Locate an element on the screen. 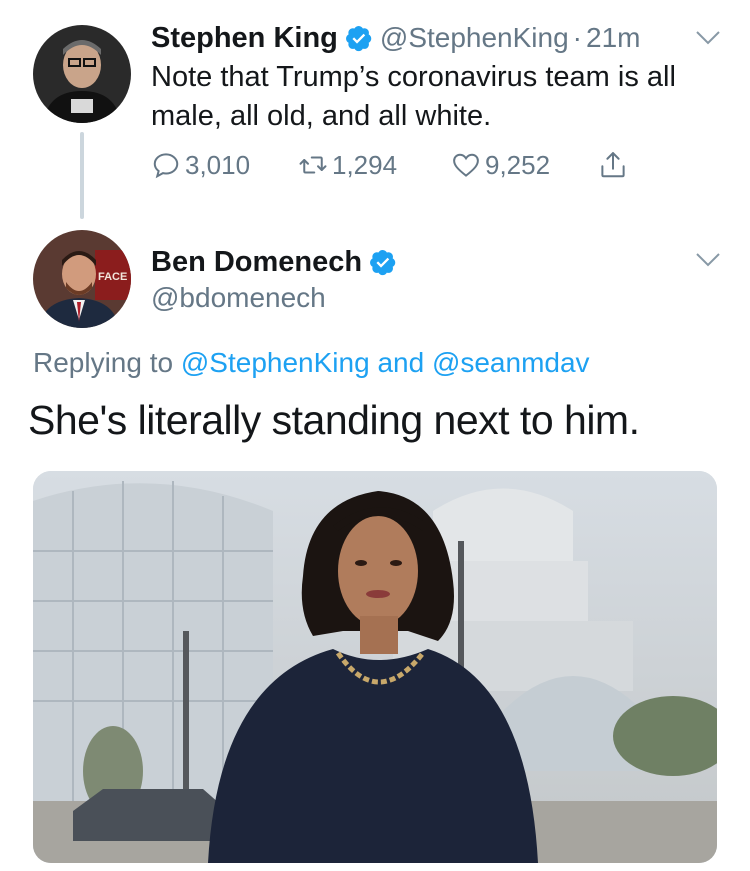  retweet-button: 1,294 is located at coordinates (347, 165).